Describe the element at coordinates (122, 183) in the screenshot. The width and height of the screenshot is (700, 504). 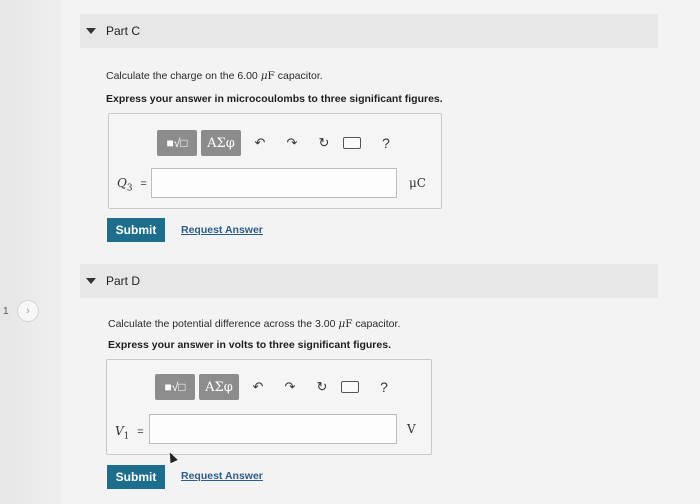
I see `variable-symbol: Q` at that location.